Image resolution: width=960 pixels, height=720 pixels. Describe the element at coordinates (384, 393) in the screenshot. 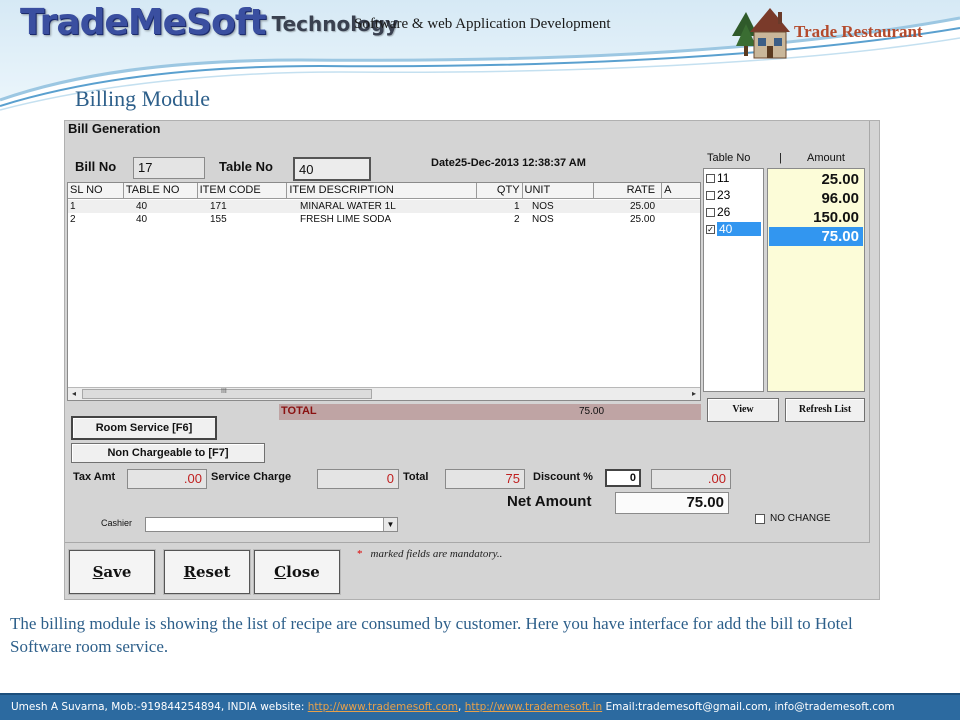

I see `grid-horizontal-scrollbar: ◂ III ▸` at that location.